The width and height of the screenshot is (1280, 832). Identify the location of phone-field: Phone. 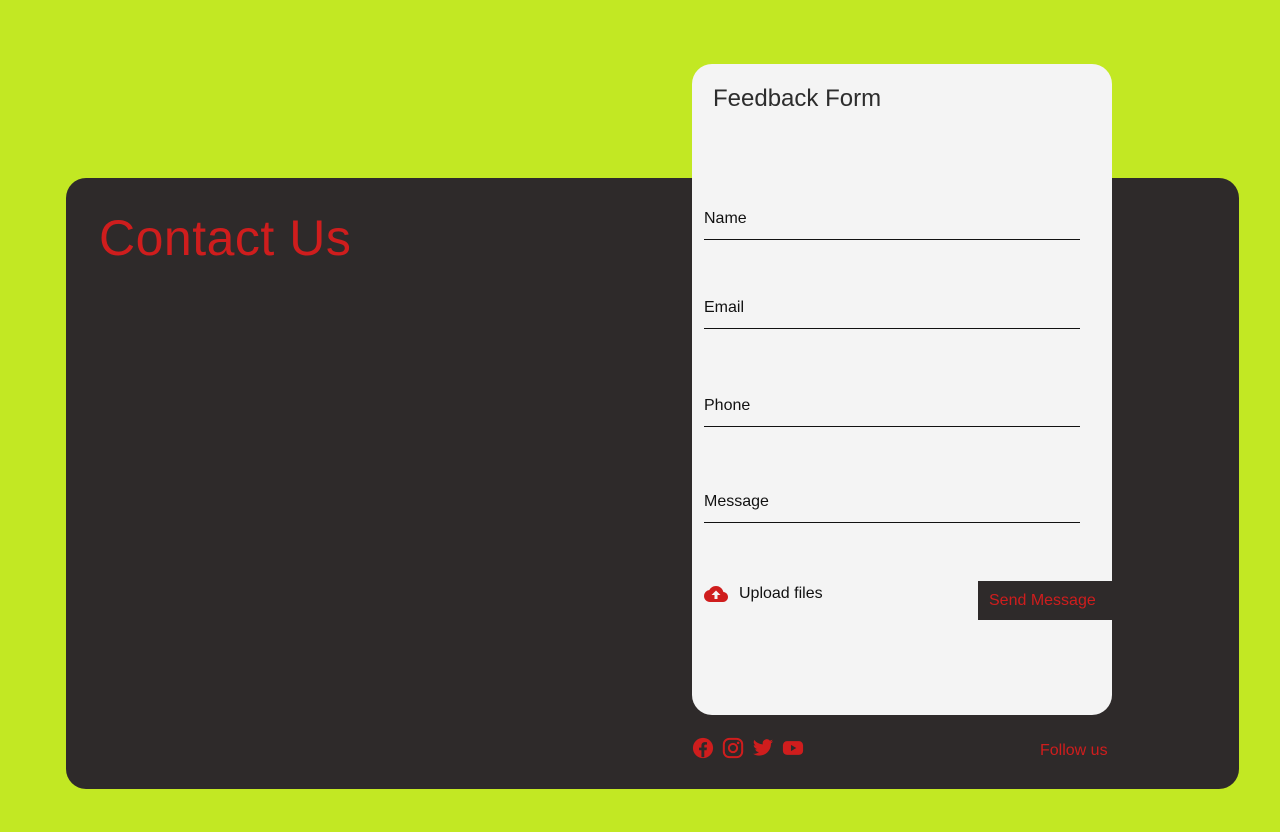
(892, 411).